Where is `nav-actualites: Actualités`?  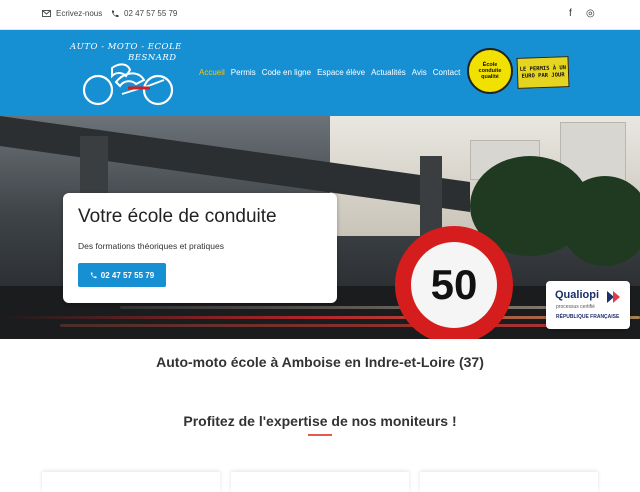
nav-actualites: Actualités is located at coordinates (388, 72).